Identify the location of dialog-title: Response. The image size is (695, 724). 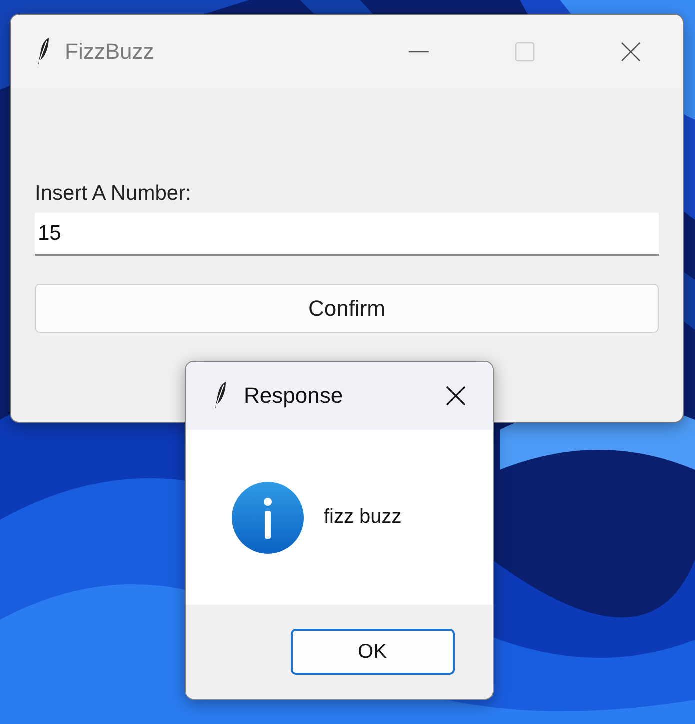
(294, 396).